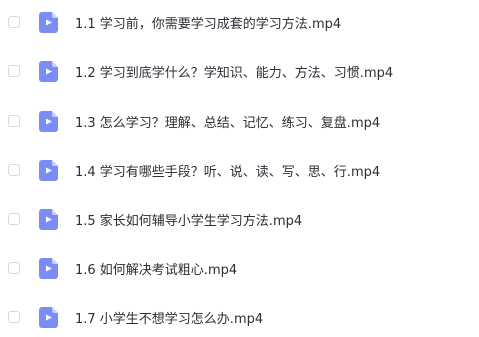 Image resolution: width=479 pixels, height=337 pixels. What do you see at coordinates (239, 268) in the screenshot?
I see `file-row: 1.6 如何解决考试粗心.mp4` at bounding box center [239, 268].